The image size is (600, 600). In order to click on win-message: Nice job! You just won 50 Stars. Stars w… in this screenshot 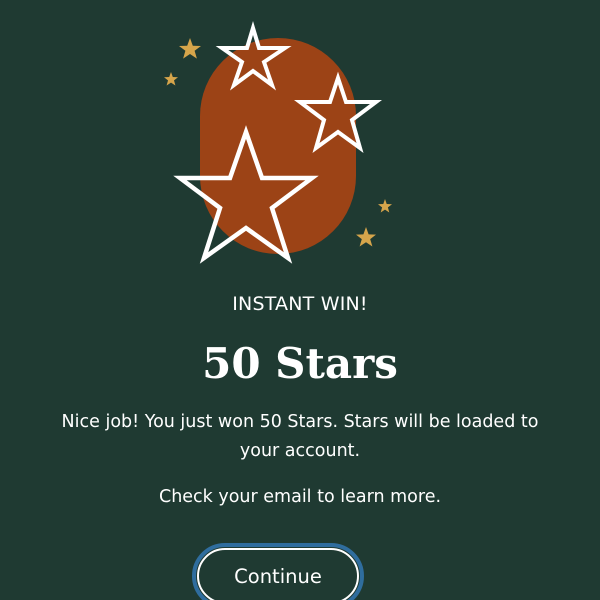, I will do `click(300, 436)`.